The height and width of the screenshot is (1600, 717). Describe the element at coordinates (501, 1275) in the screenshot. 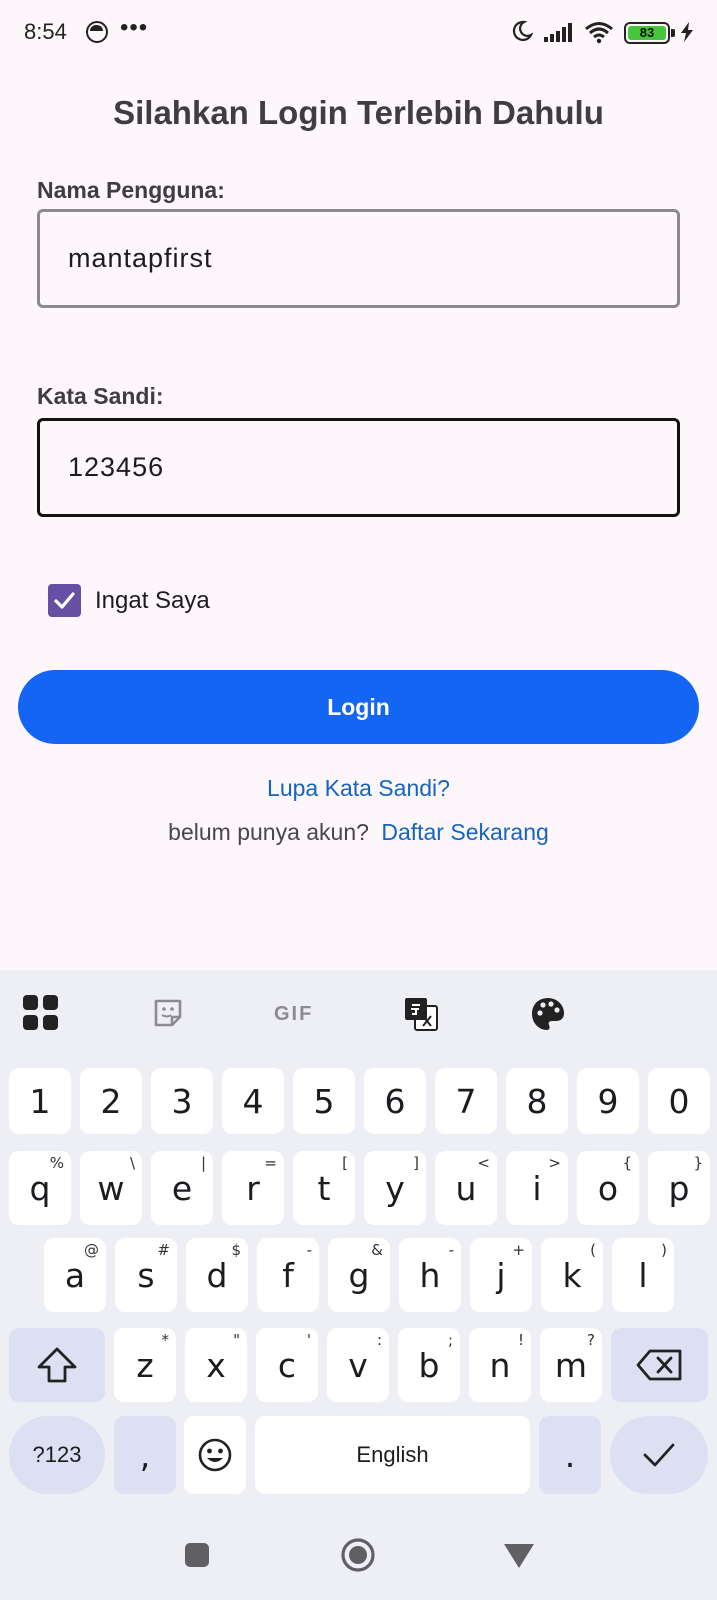

I see `key-j: j +` at that location.